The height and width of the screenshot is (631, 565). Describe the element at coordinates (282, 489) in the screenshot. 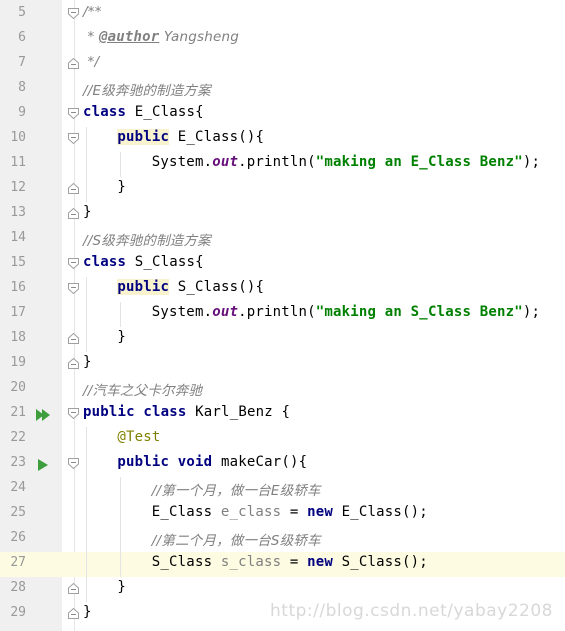

I see `code-line: 24 //第一个月，做一台E级轿车` at that location.